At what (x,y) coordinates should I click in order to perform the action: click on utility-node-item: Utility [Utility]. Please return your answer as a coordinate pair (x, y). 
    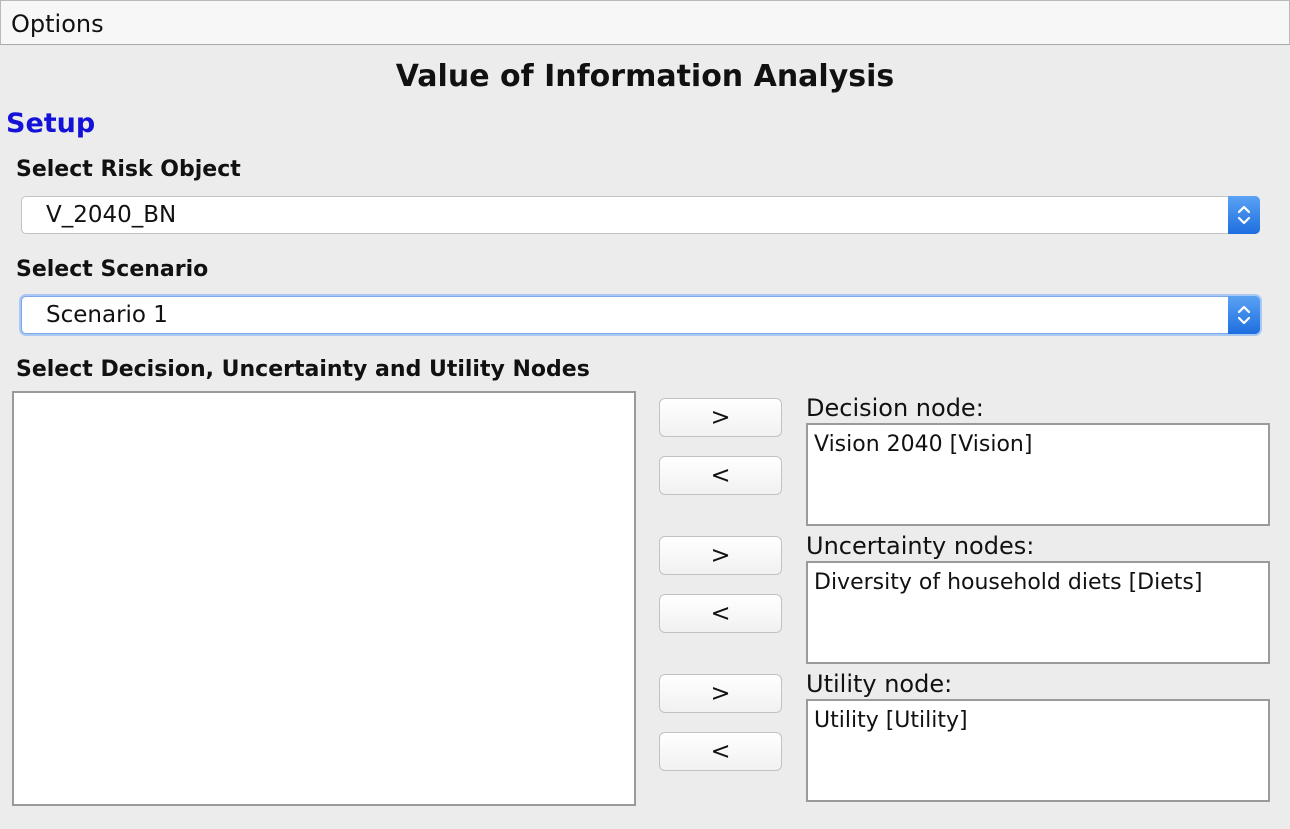
    Looking at the image, I should click on (891, 721).